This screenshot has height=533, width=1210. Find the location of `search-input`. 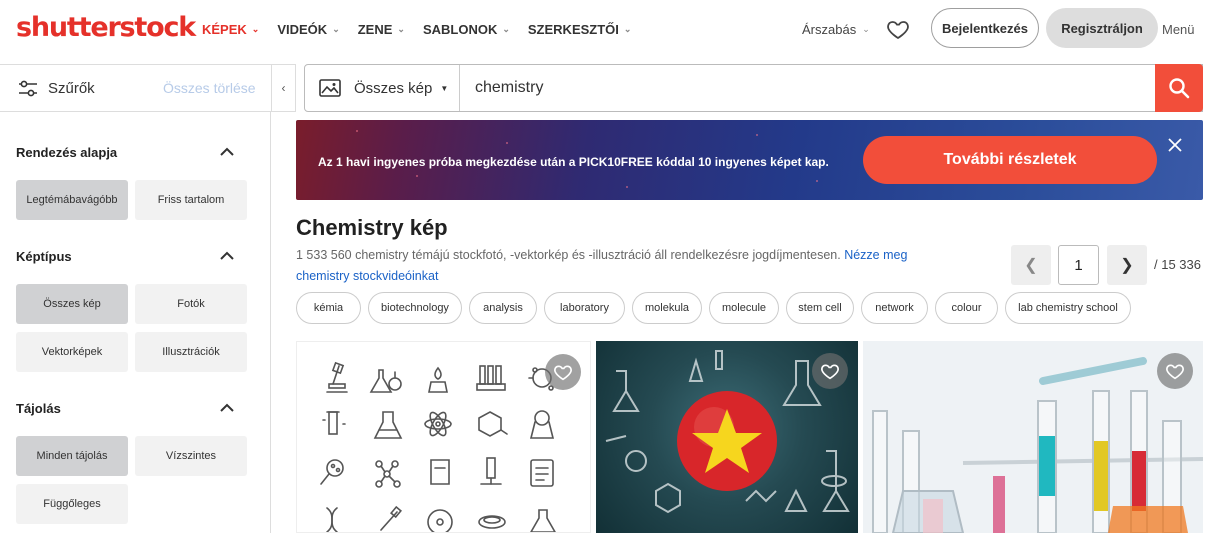

search-input is located at coordinates (831, 88).